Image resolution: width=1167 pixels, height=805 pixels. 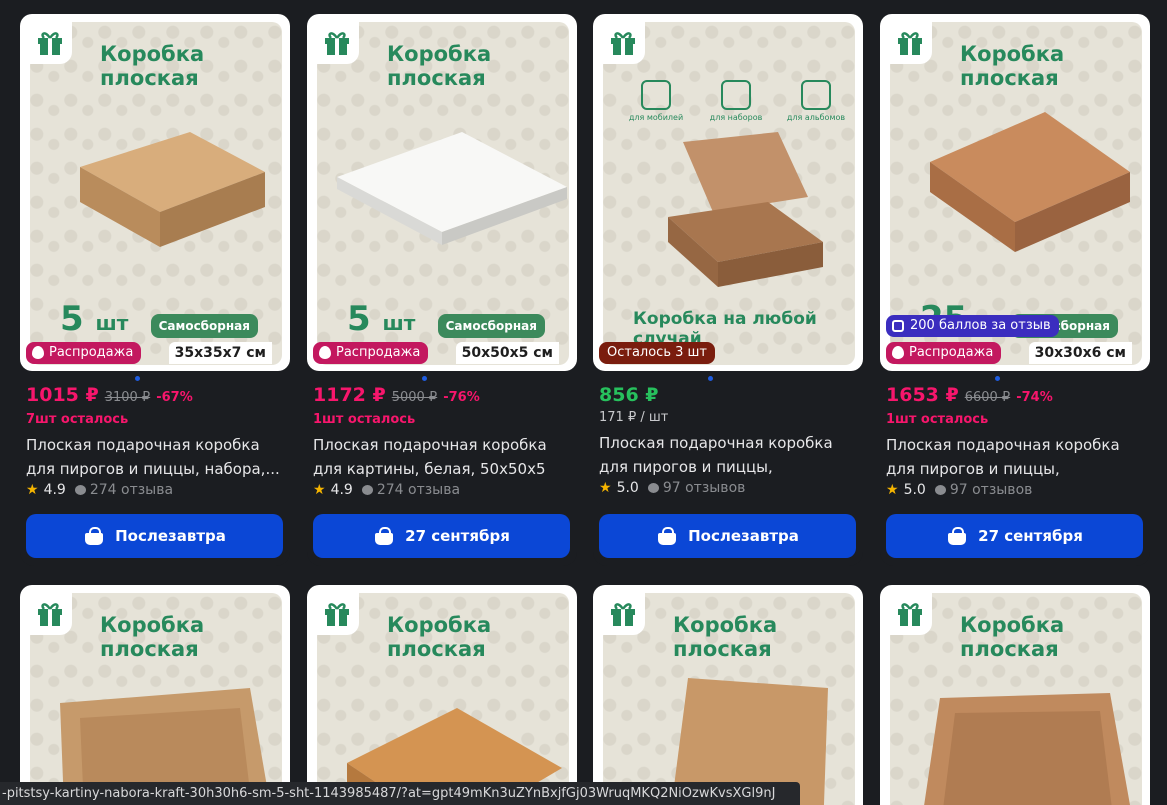 I want to click on size-label: 35x35x7 см, so click(x=220, y=353).